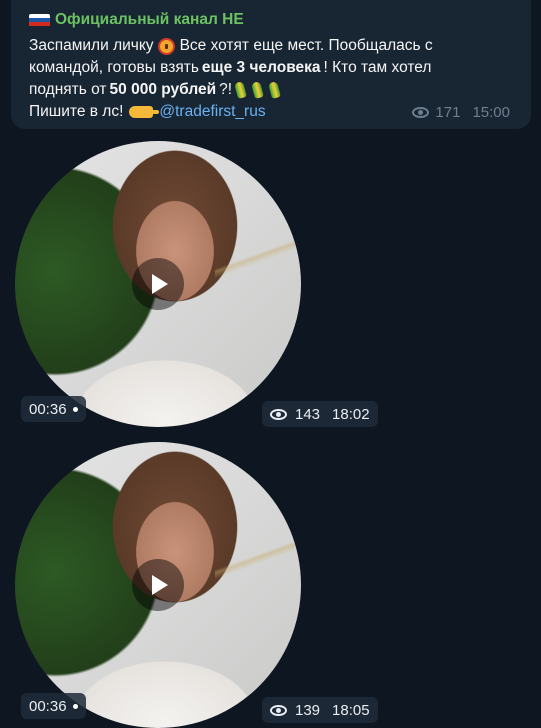 The width and height of the screenshot is (541, 728). I want to click on channel-link: @tradefirst_rus, so click(212, 112).